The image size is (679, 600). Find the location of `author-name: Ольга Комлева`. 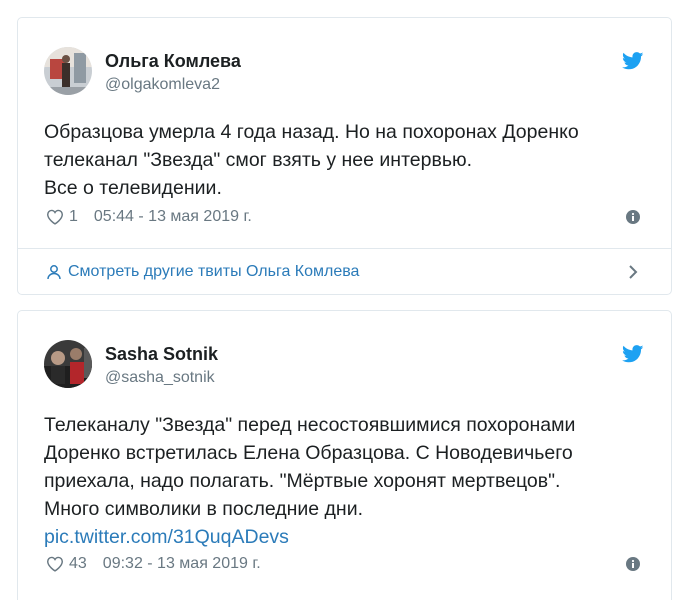

author-name: Ольга Комлева is located at coordinates (173, 61).